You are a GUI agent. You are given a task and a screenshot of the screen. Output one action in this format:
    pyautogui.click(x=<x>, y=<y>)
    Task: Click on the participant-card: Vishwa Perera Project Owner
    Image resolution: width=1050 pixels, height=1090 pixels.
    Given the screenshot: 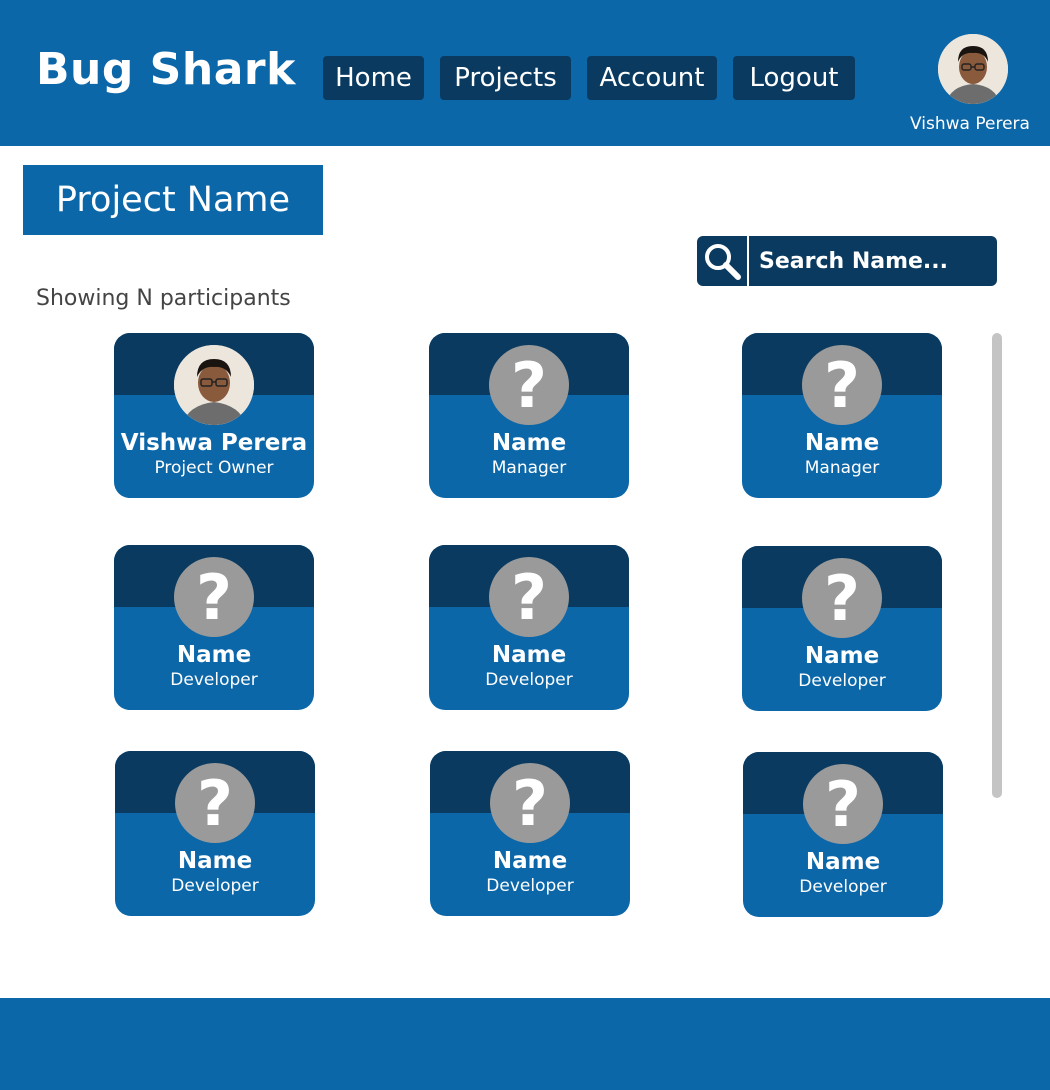 What is the action you would take?
    pyautogui.click(x=214, y=415)
    